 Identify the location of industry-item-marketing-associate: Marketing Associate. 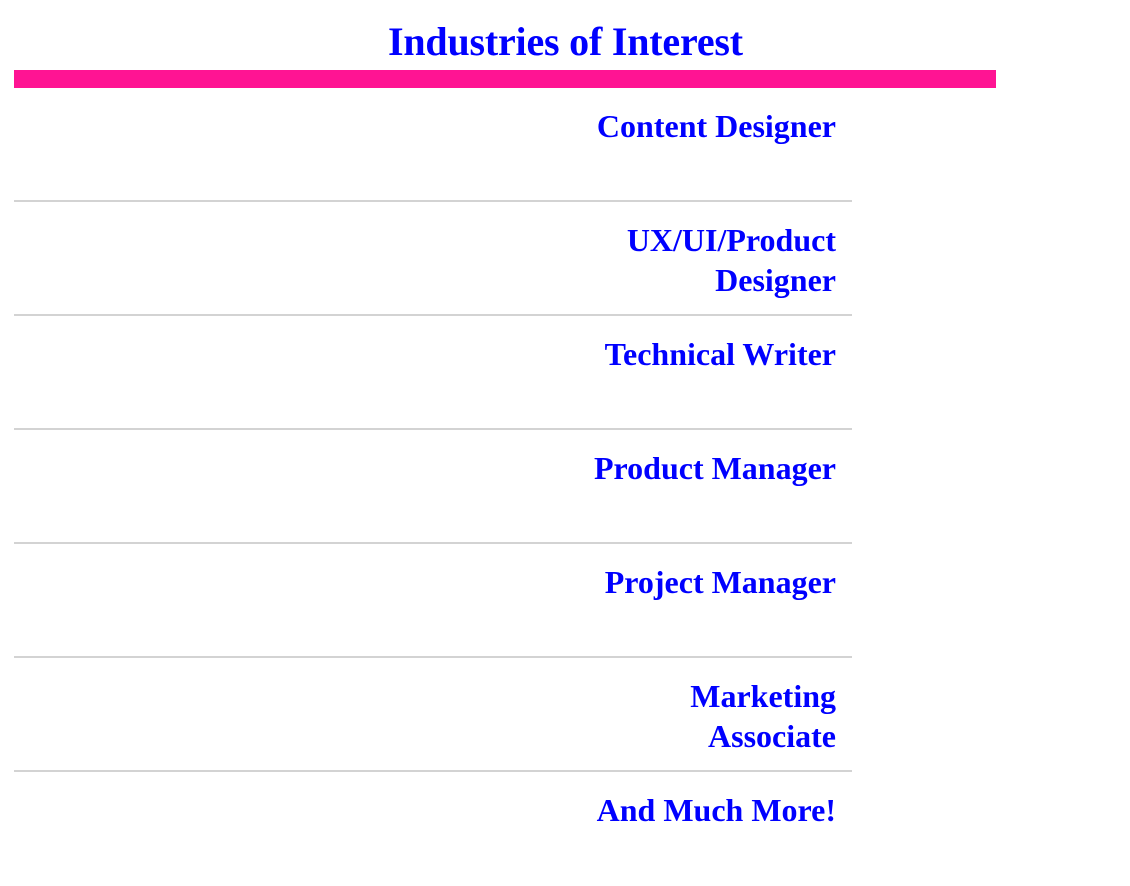
(433, 715).